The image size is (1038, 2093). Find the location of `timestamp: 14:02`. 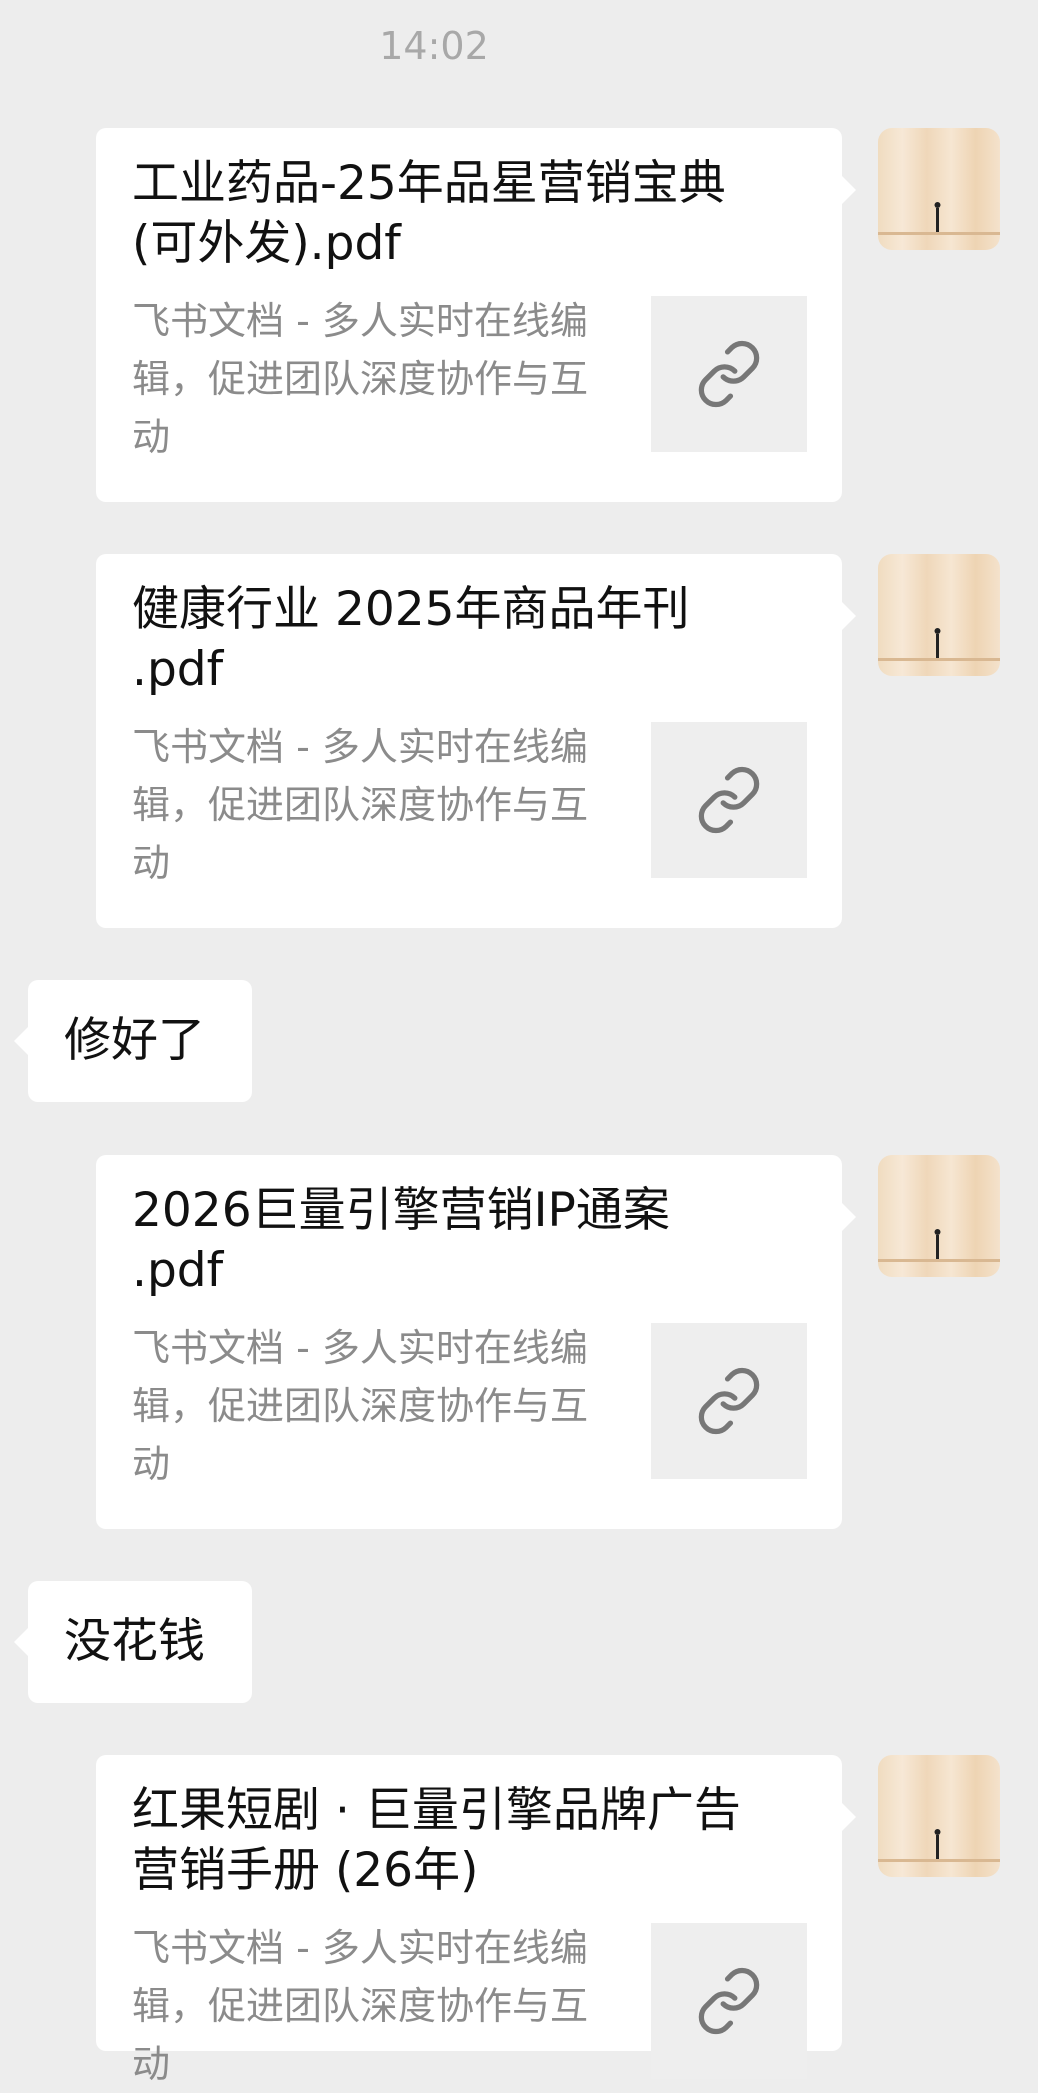

timestamp: 14:02 is located at coordinates (434, 46).